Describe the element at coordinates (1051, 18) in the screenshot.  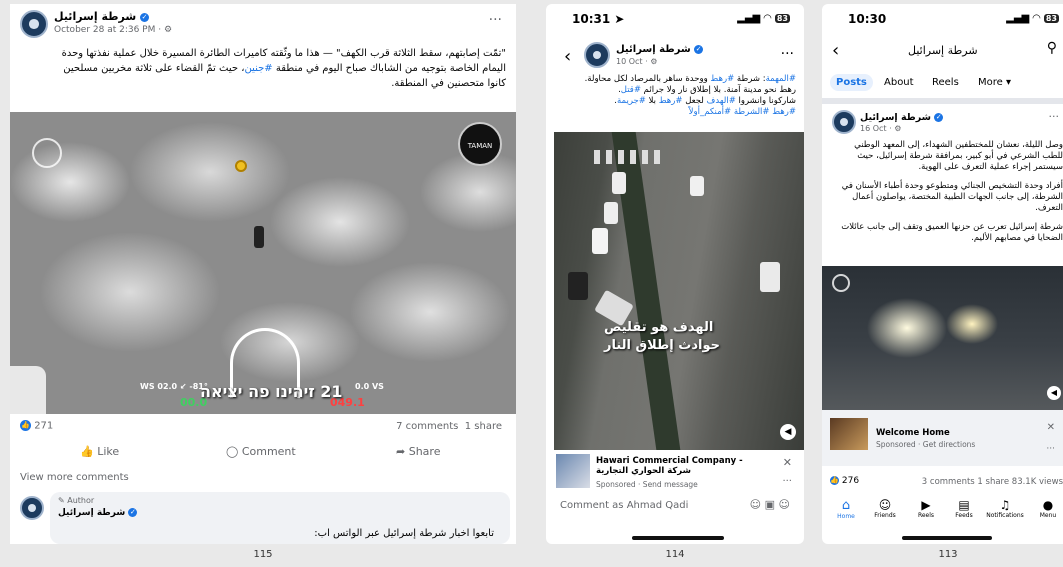
I see `battery-icon: 83` at that location.